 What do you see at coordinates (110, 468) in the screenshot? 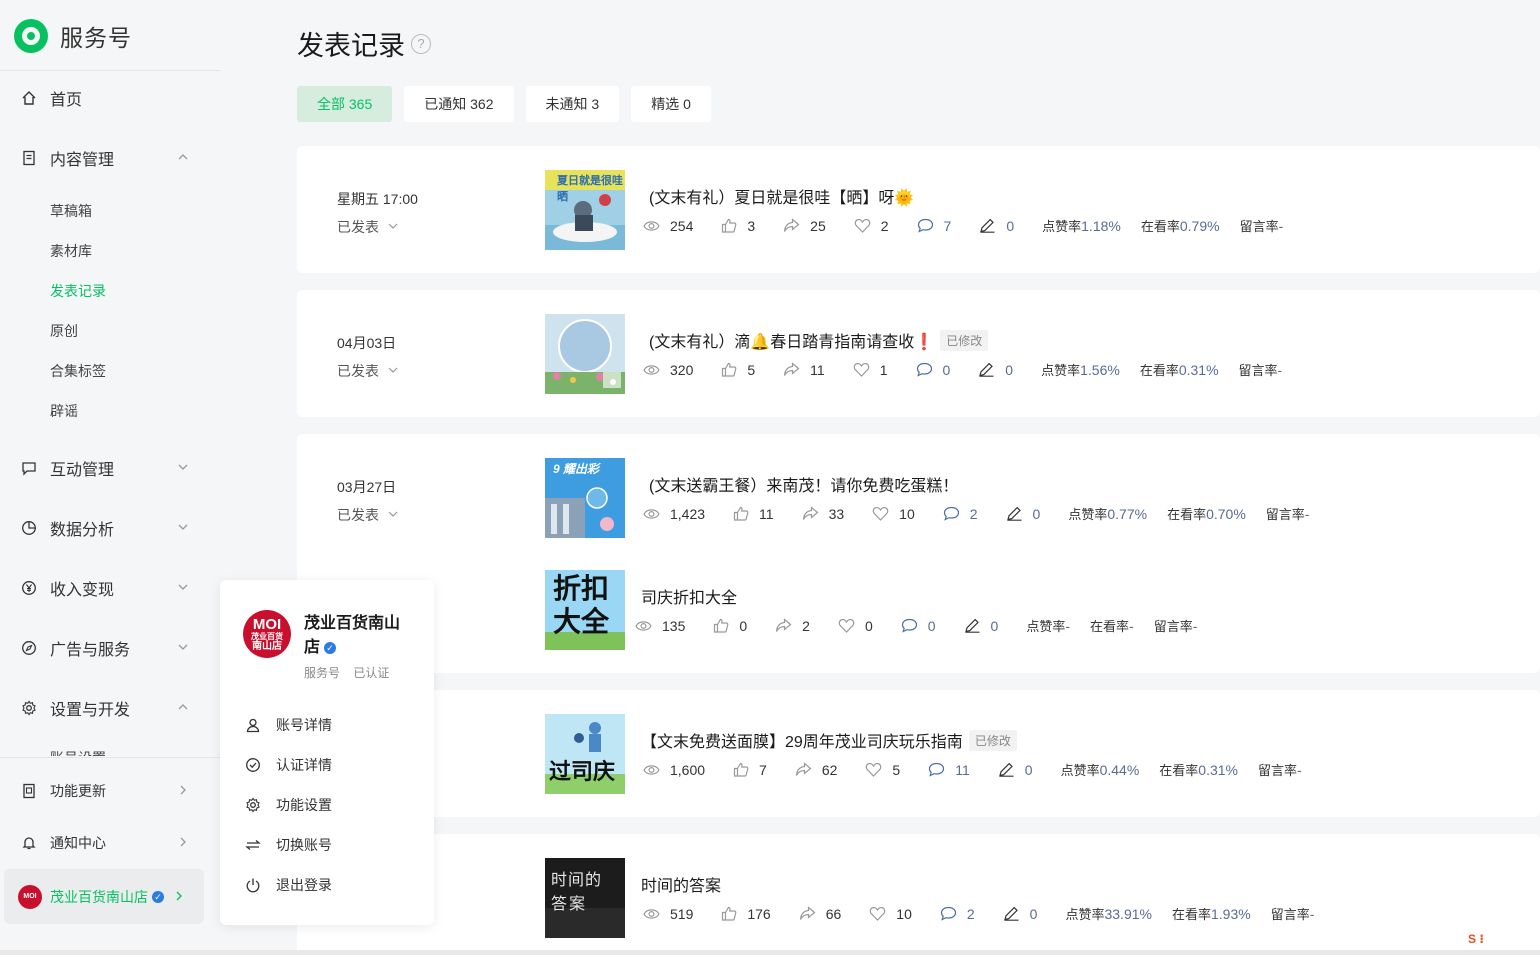
I see `nav-interaction: 互动管理` at bounding box center [110, 468].